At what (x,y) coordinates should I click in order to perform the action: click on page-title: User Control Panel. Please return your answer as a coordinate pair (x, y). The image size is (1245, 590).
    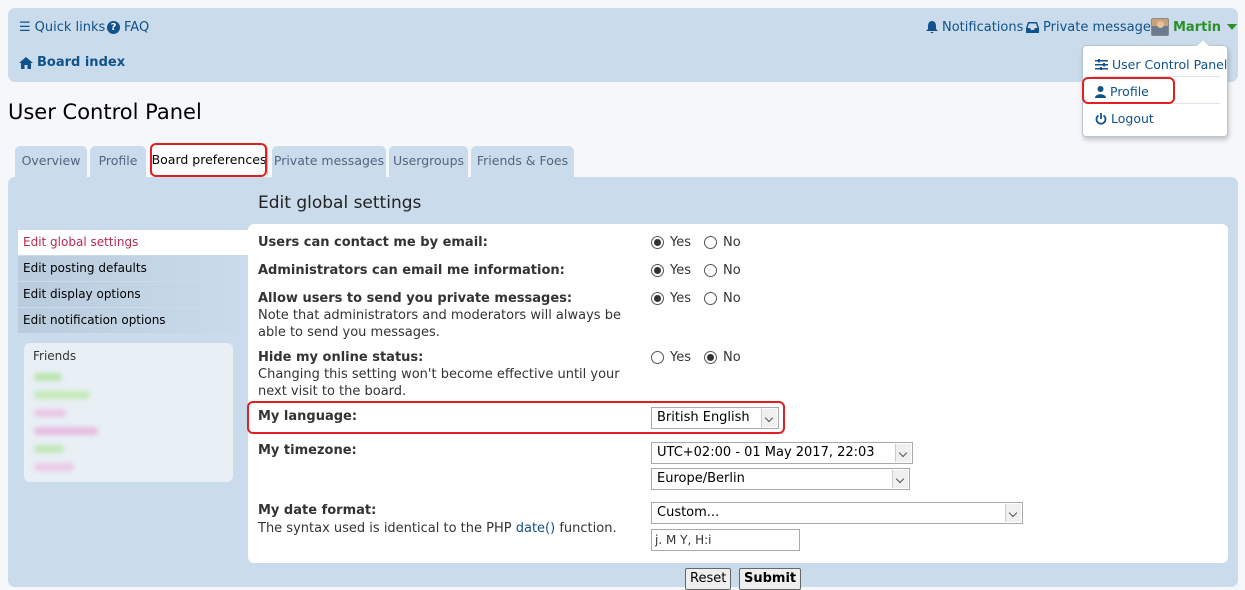
    Looking at the image, I should click on (105, 112).